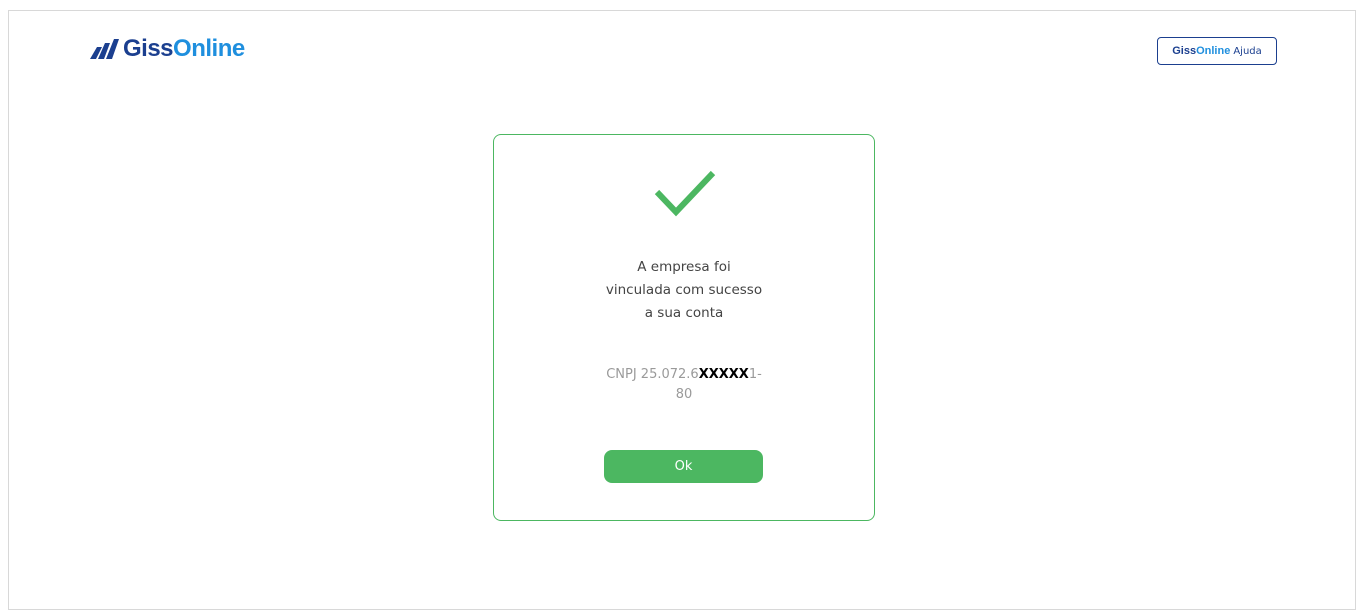 The height and width of the screenshot is (610, 1358). Describe the element at coordinates (1213, 51) in the screenshot. I see `help-brand-online: Online` at that location.